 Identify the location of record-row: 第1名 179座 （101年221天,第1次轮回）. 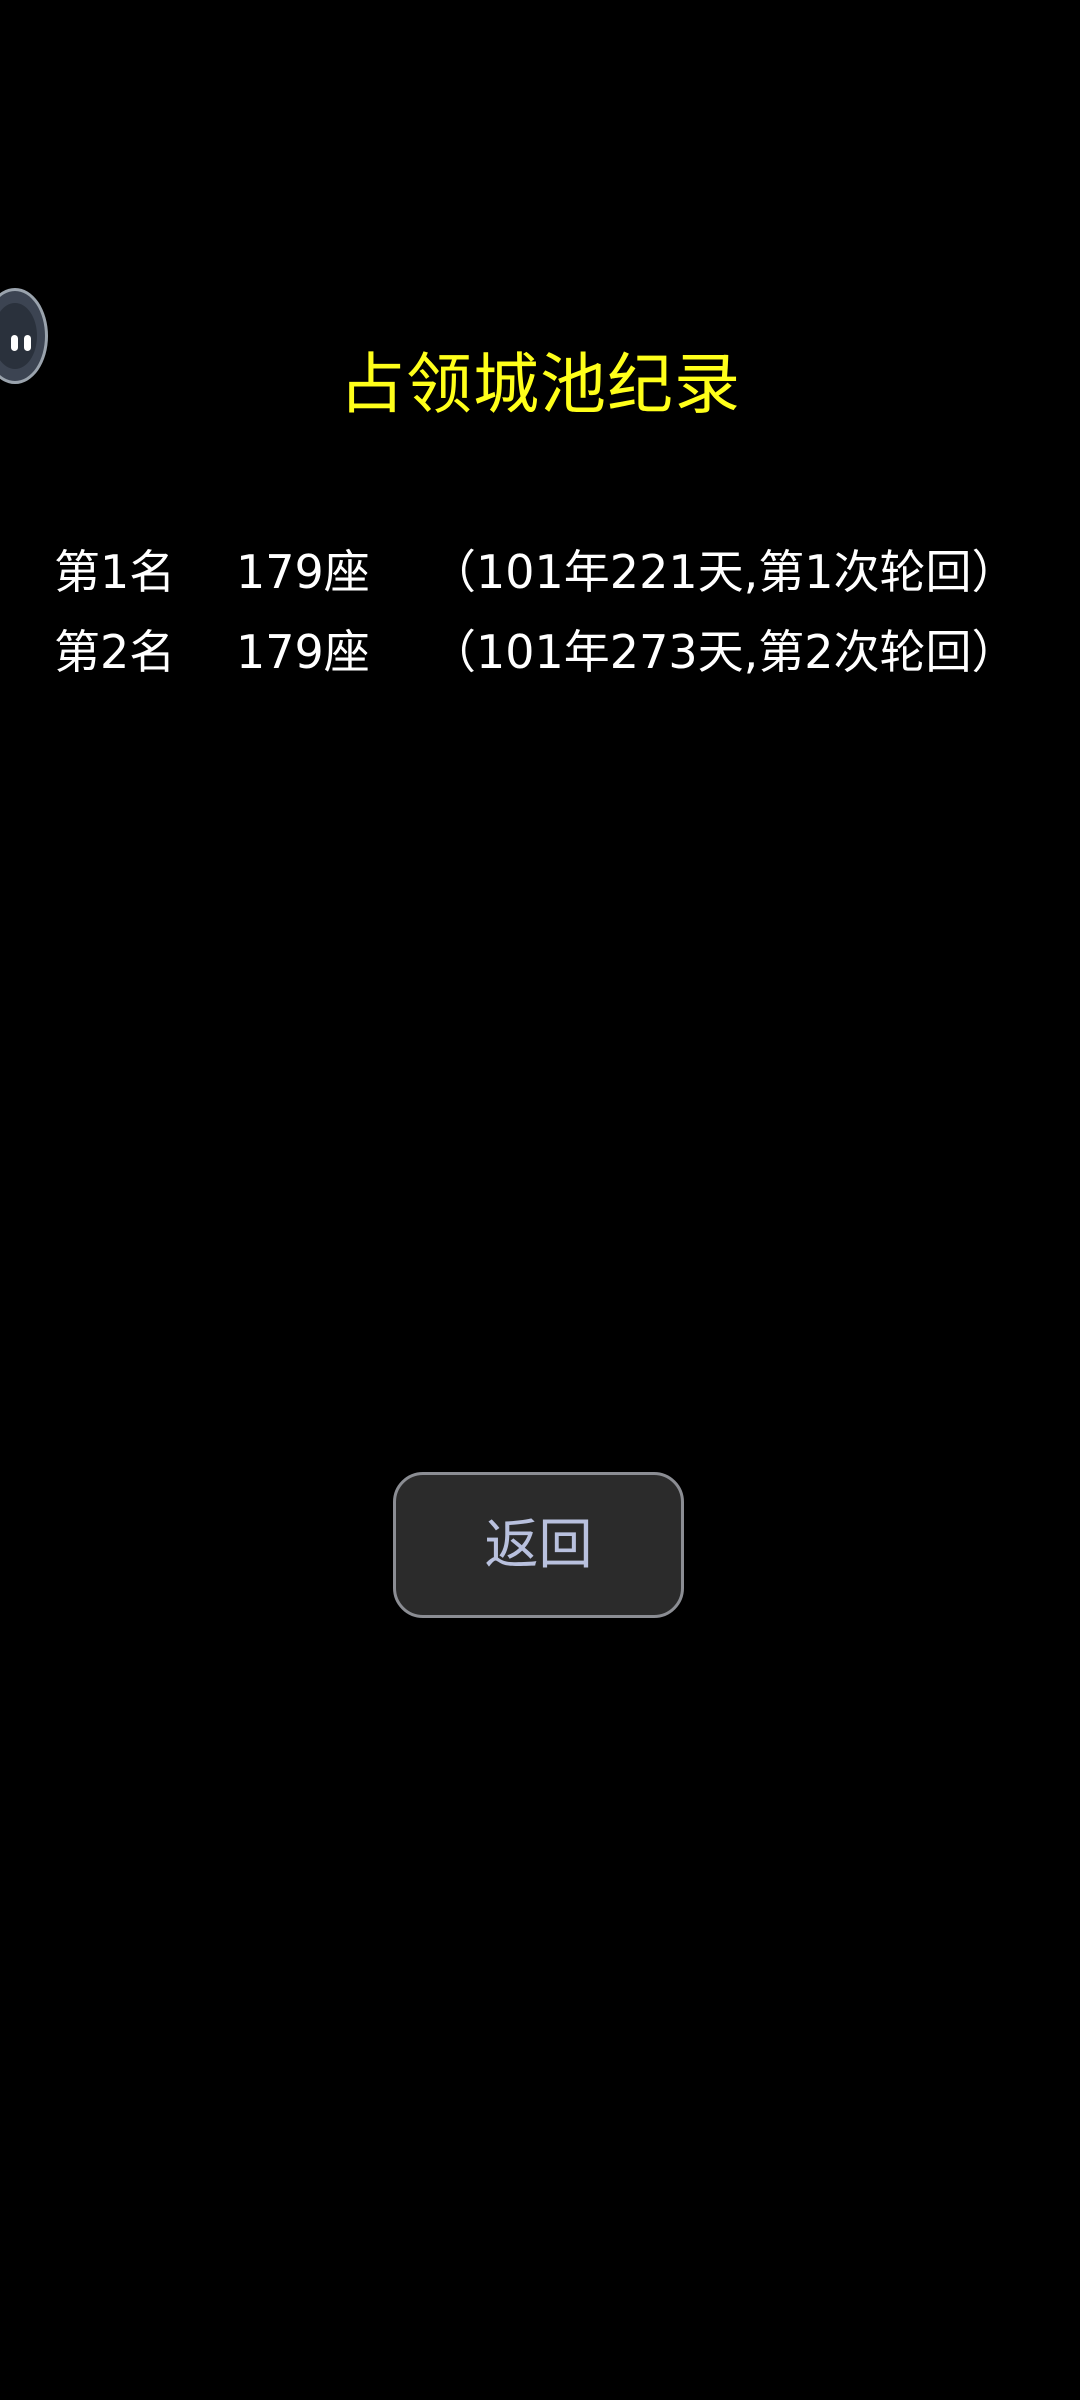
(554, 572).